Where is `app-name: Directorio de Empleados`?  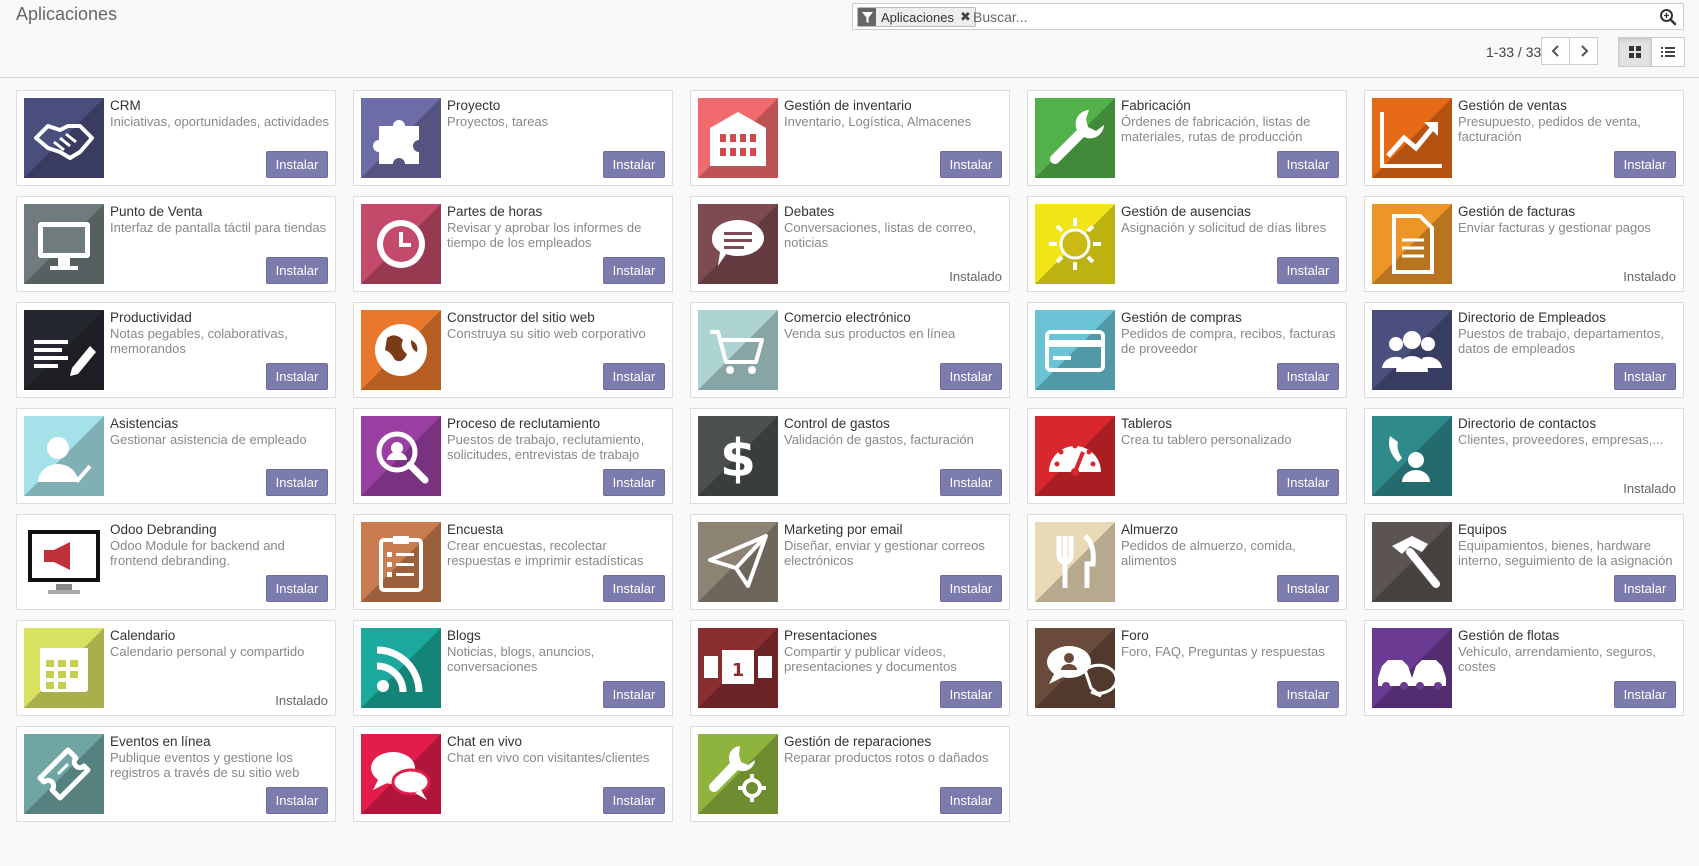
app-name: Directorio de Empleados is located at coordinates (1532, 317).